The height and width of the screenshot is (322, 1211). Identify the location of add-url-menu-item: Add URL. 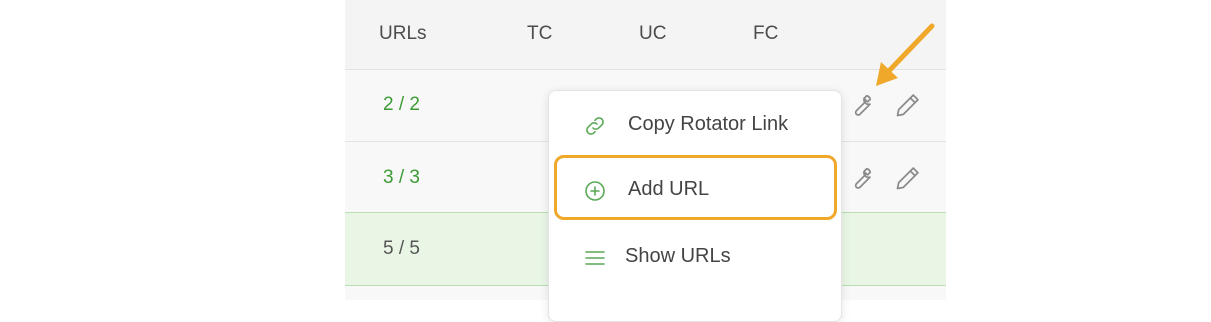
(695, 191).